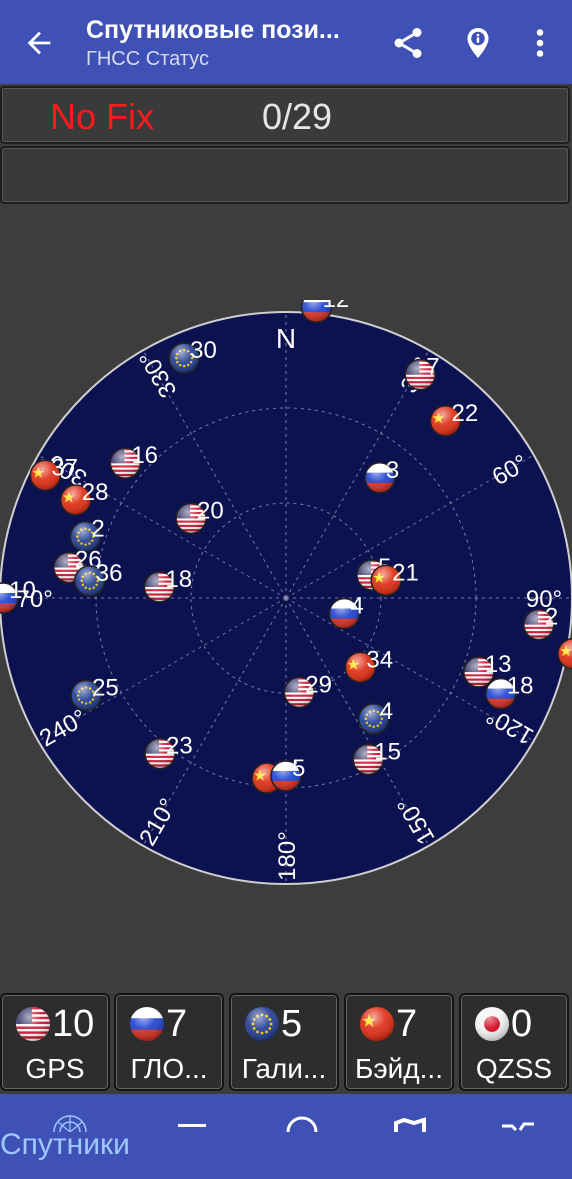 The width and height of the screenshot is (572, 1179). I want to click on azimuth-label: 180°, so click(287, 856).